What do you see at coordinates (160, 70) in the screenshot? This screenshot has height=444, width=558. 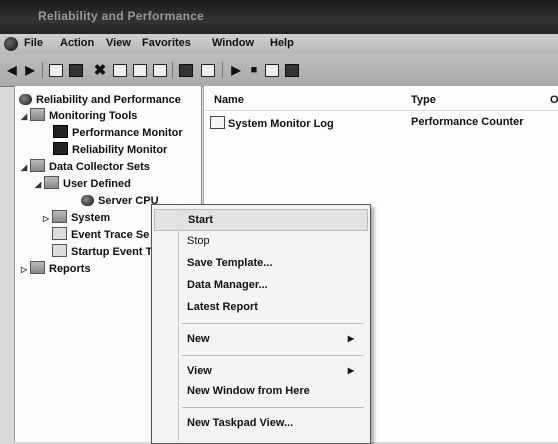 I see `export-icon` at bounding box center [160, 70].